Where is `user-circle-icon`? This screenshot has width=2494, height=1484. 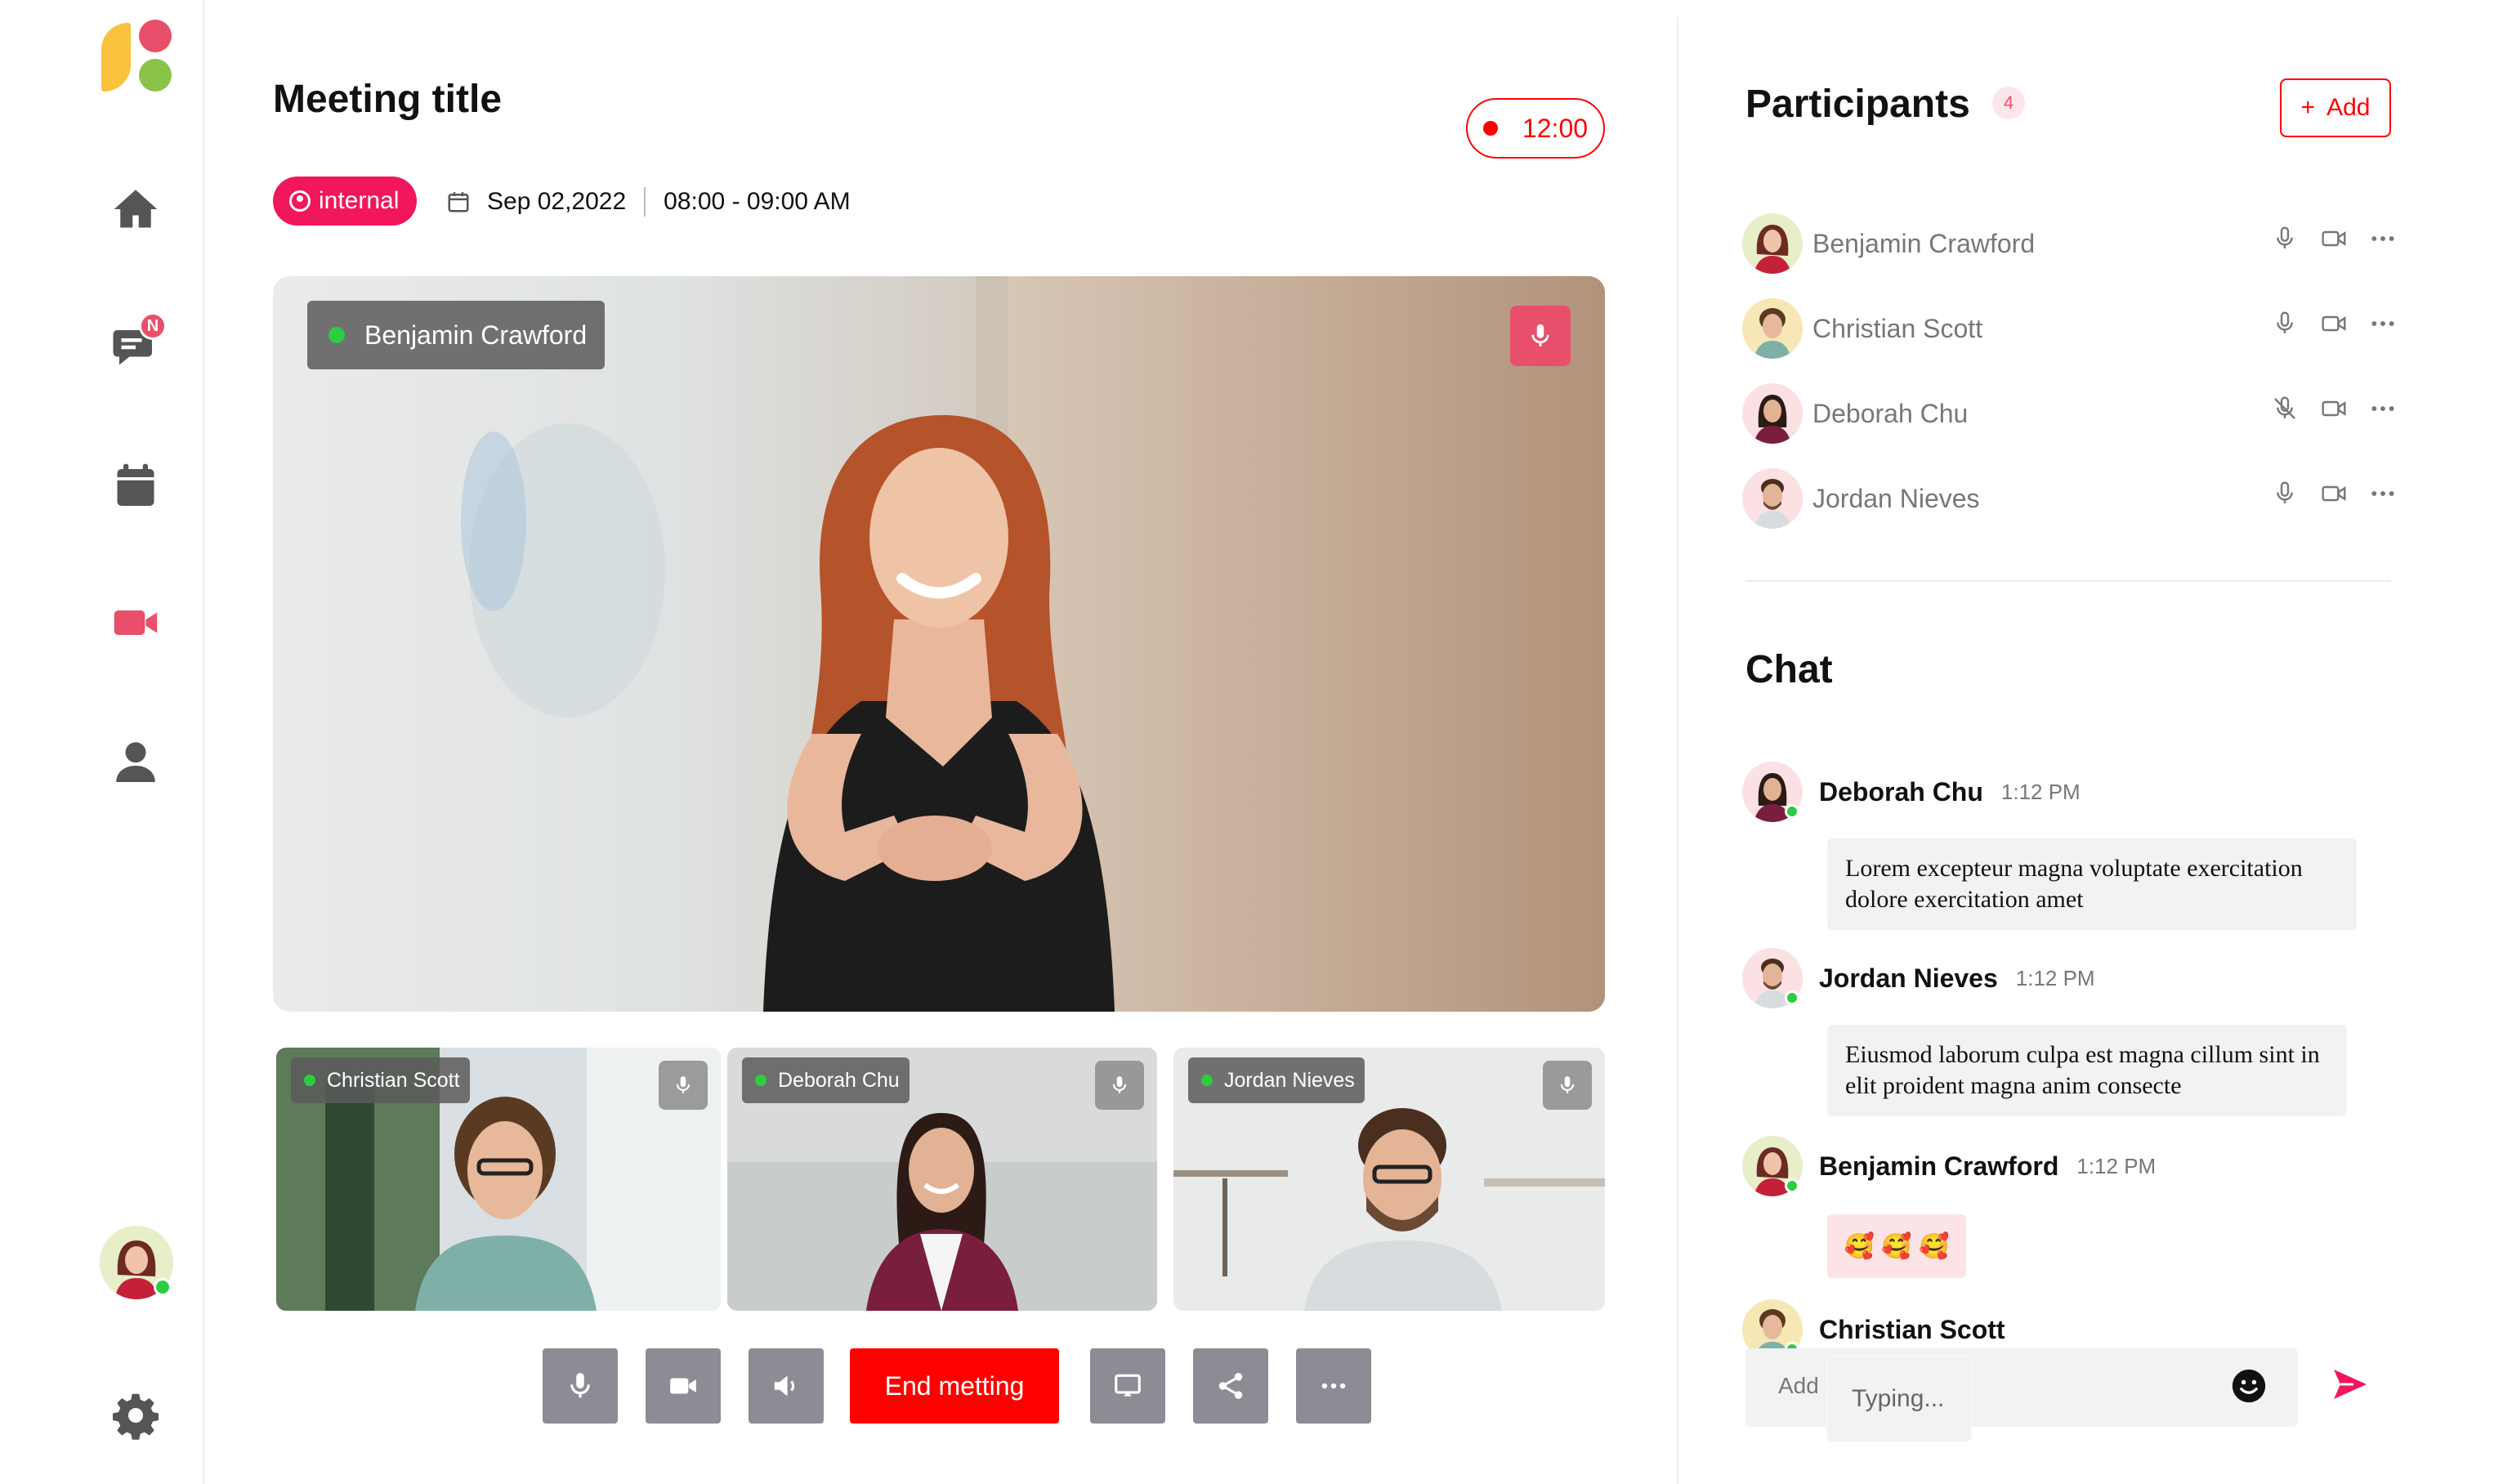 user-circle-icon is located at coordinates (300, 201).